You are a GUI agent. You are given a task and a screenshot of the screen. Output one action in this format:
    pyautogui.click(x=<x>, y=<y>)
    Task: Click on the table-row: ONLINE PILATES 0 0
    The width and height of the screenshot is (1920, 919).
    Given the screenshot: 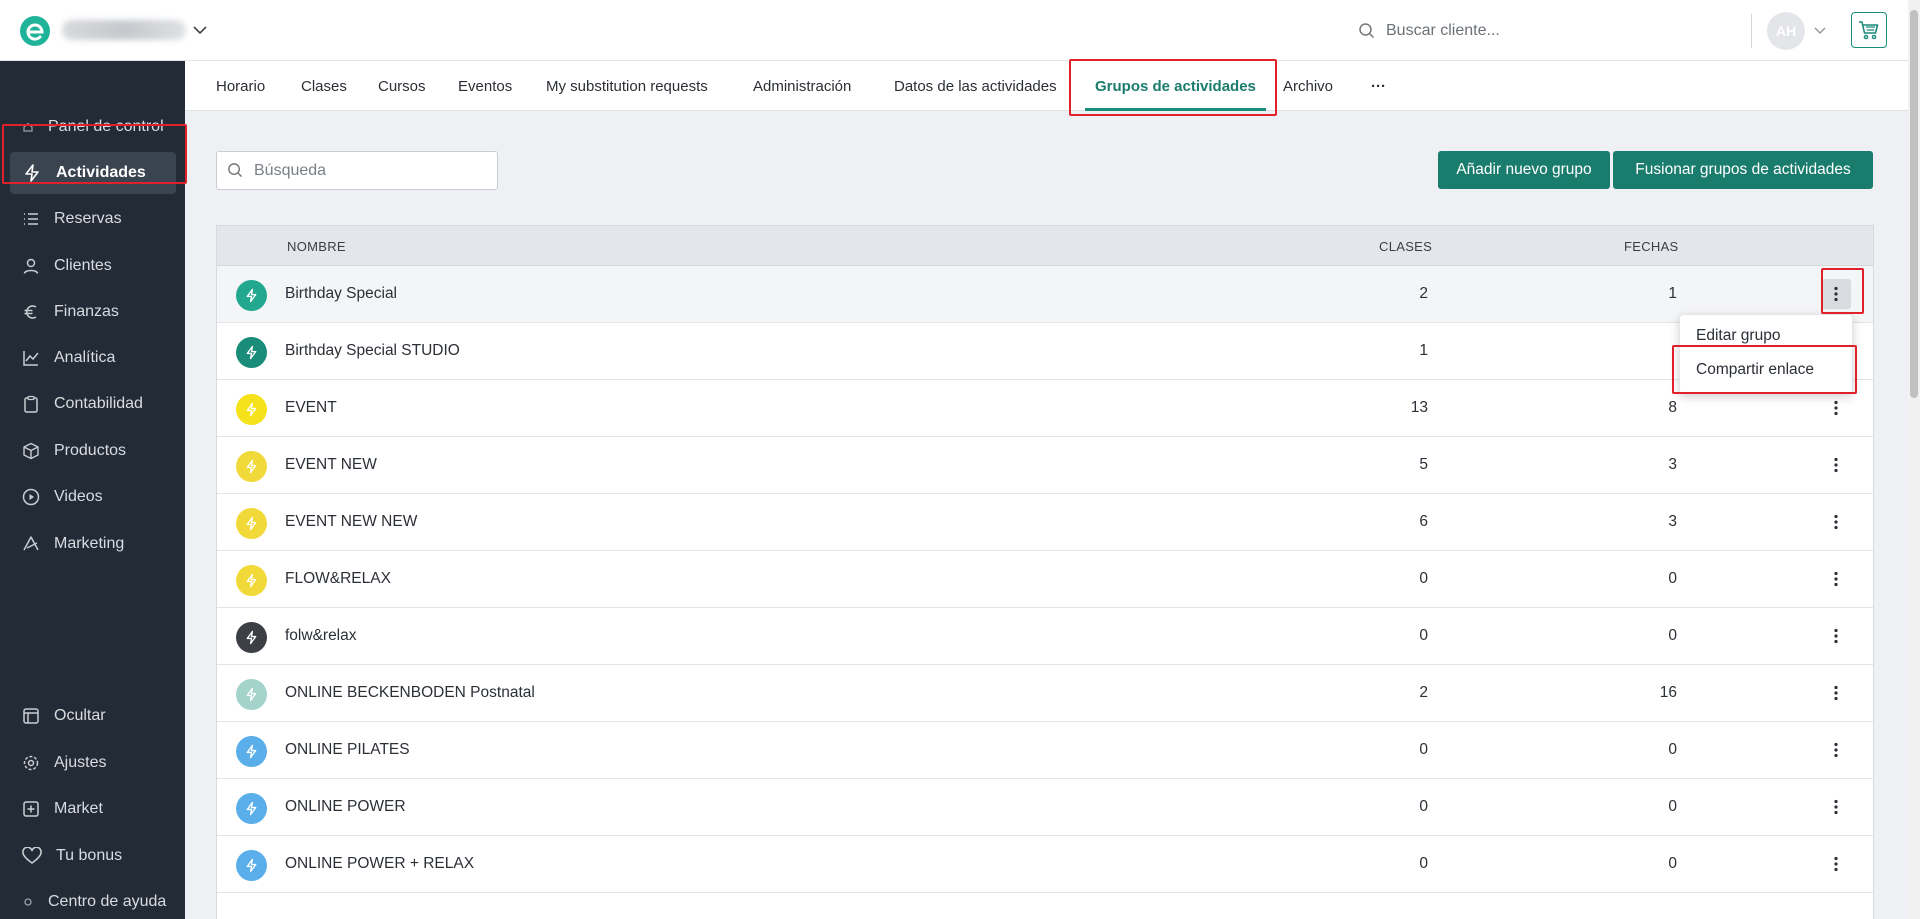 What is the action you would take?
    pyautogui.click(x=1045, y=750)
    